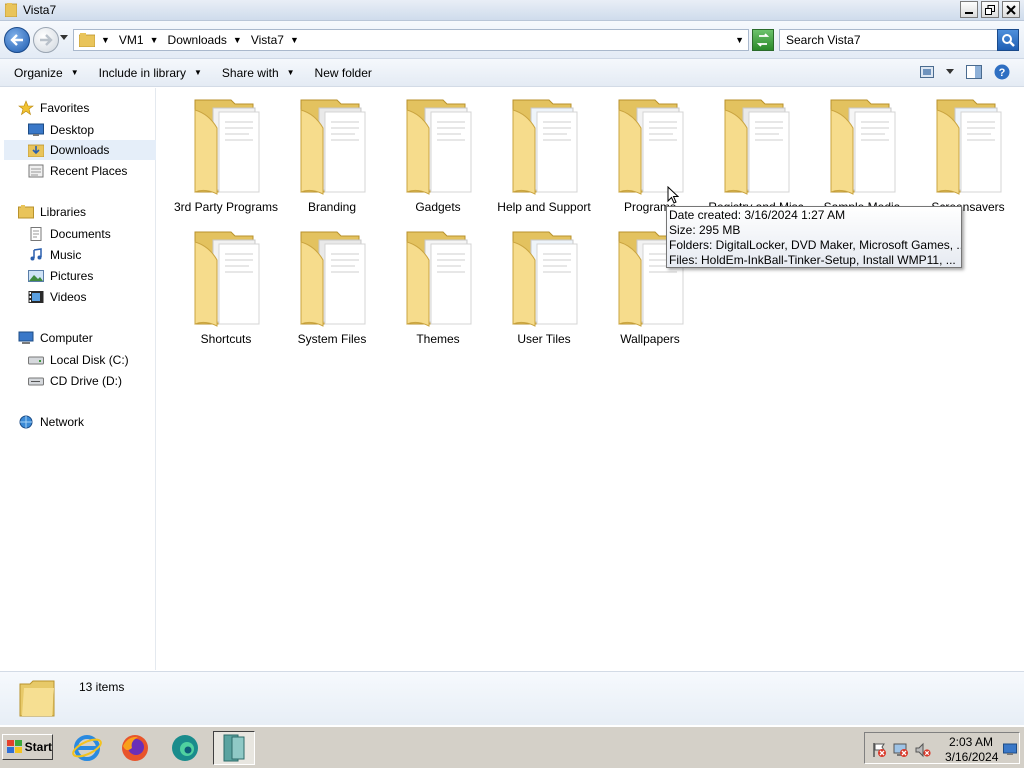 The image size is (1024, 768). What do you see at coordinates (77, 171) in the screenshot?
I see `nav-item-recent-places: Recent Places` at bounding box center [77, 171].